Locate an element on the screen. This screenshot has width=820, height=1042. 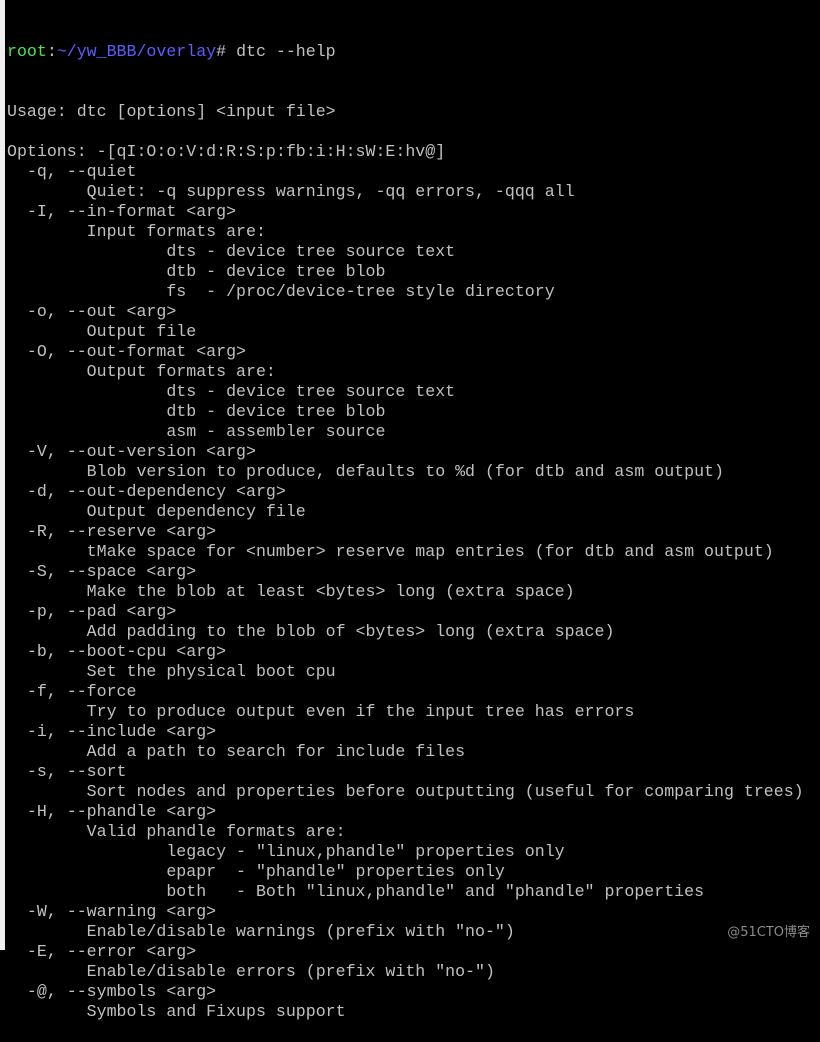
output-line: -o, --out <arg> is located at coordinates (92, 311).